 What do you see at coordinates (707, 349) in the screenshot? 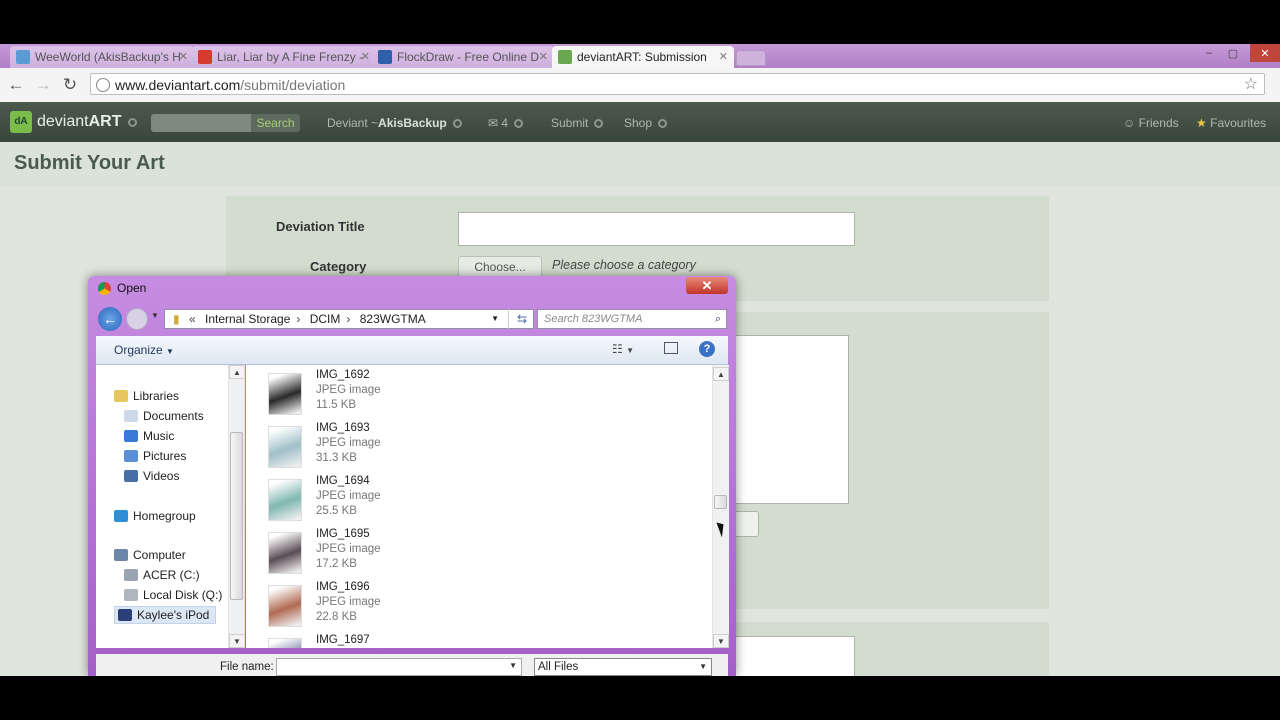
I see `help-icon: ?` at bounding box center [707, 349].